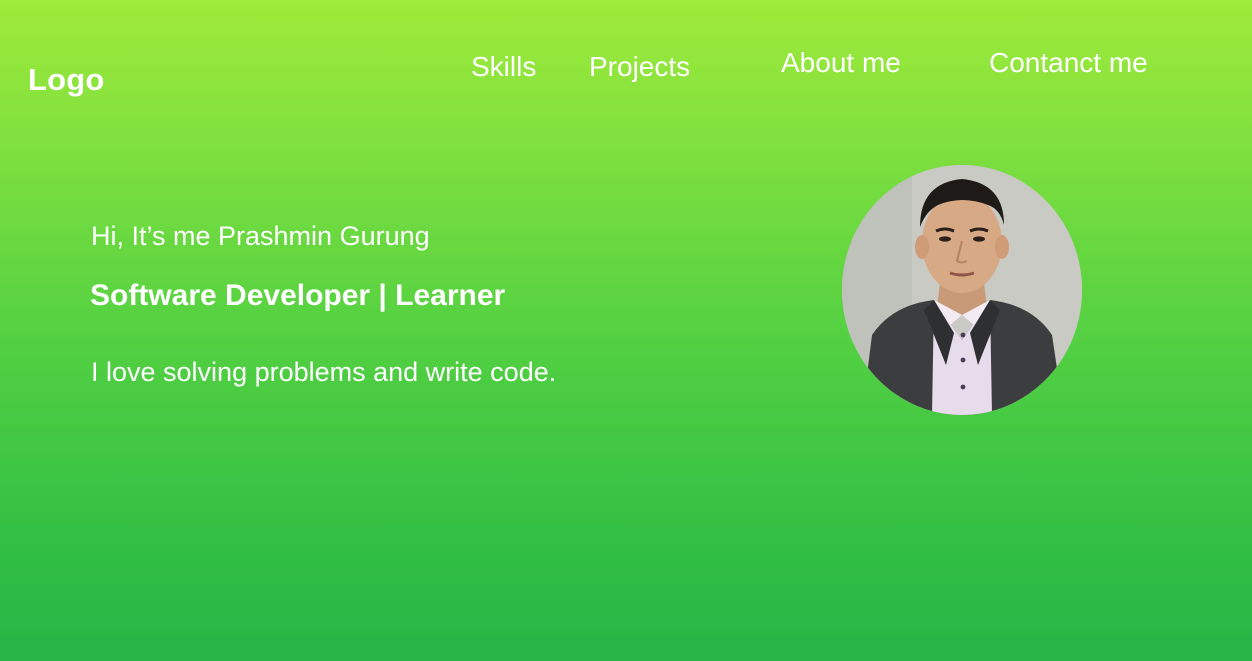 The image size is (1252, 661). What do you see at coordinates (503, 67) in the screenshot?
I see `nav-link-skills: Skills` at bounding box center [503, 67].